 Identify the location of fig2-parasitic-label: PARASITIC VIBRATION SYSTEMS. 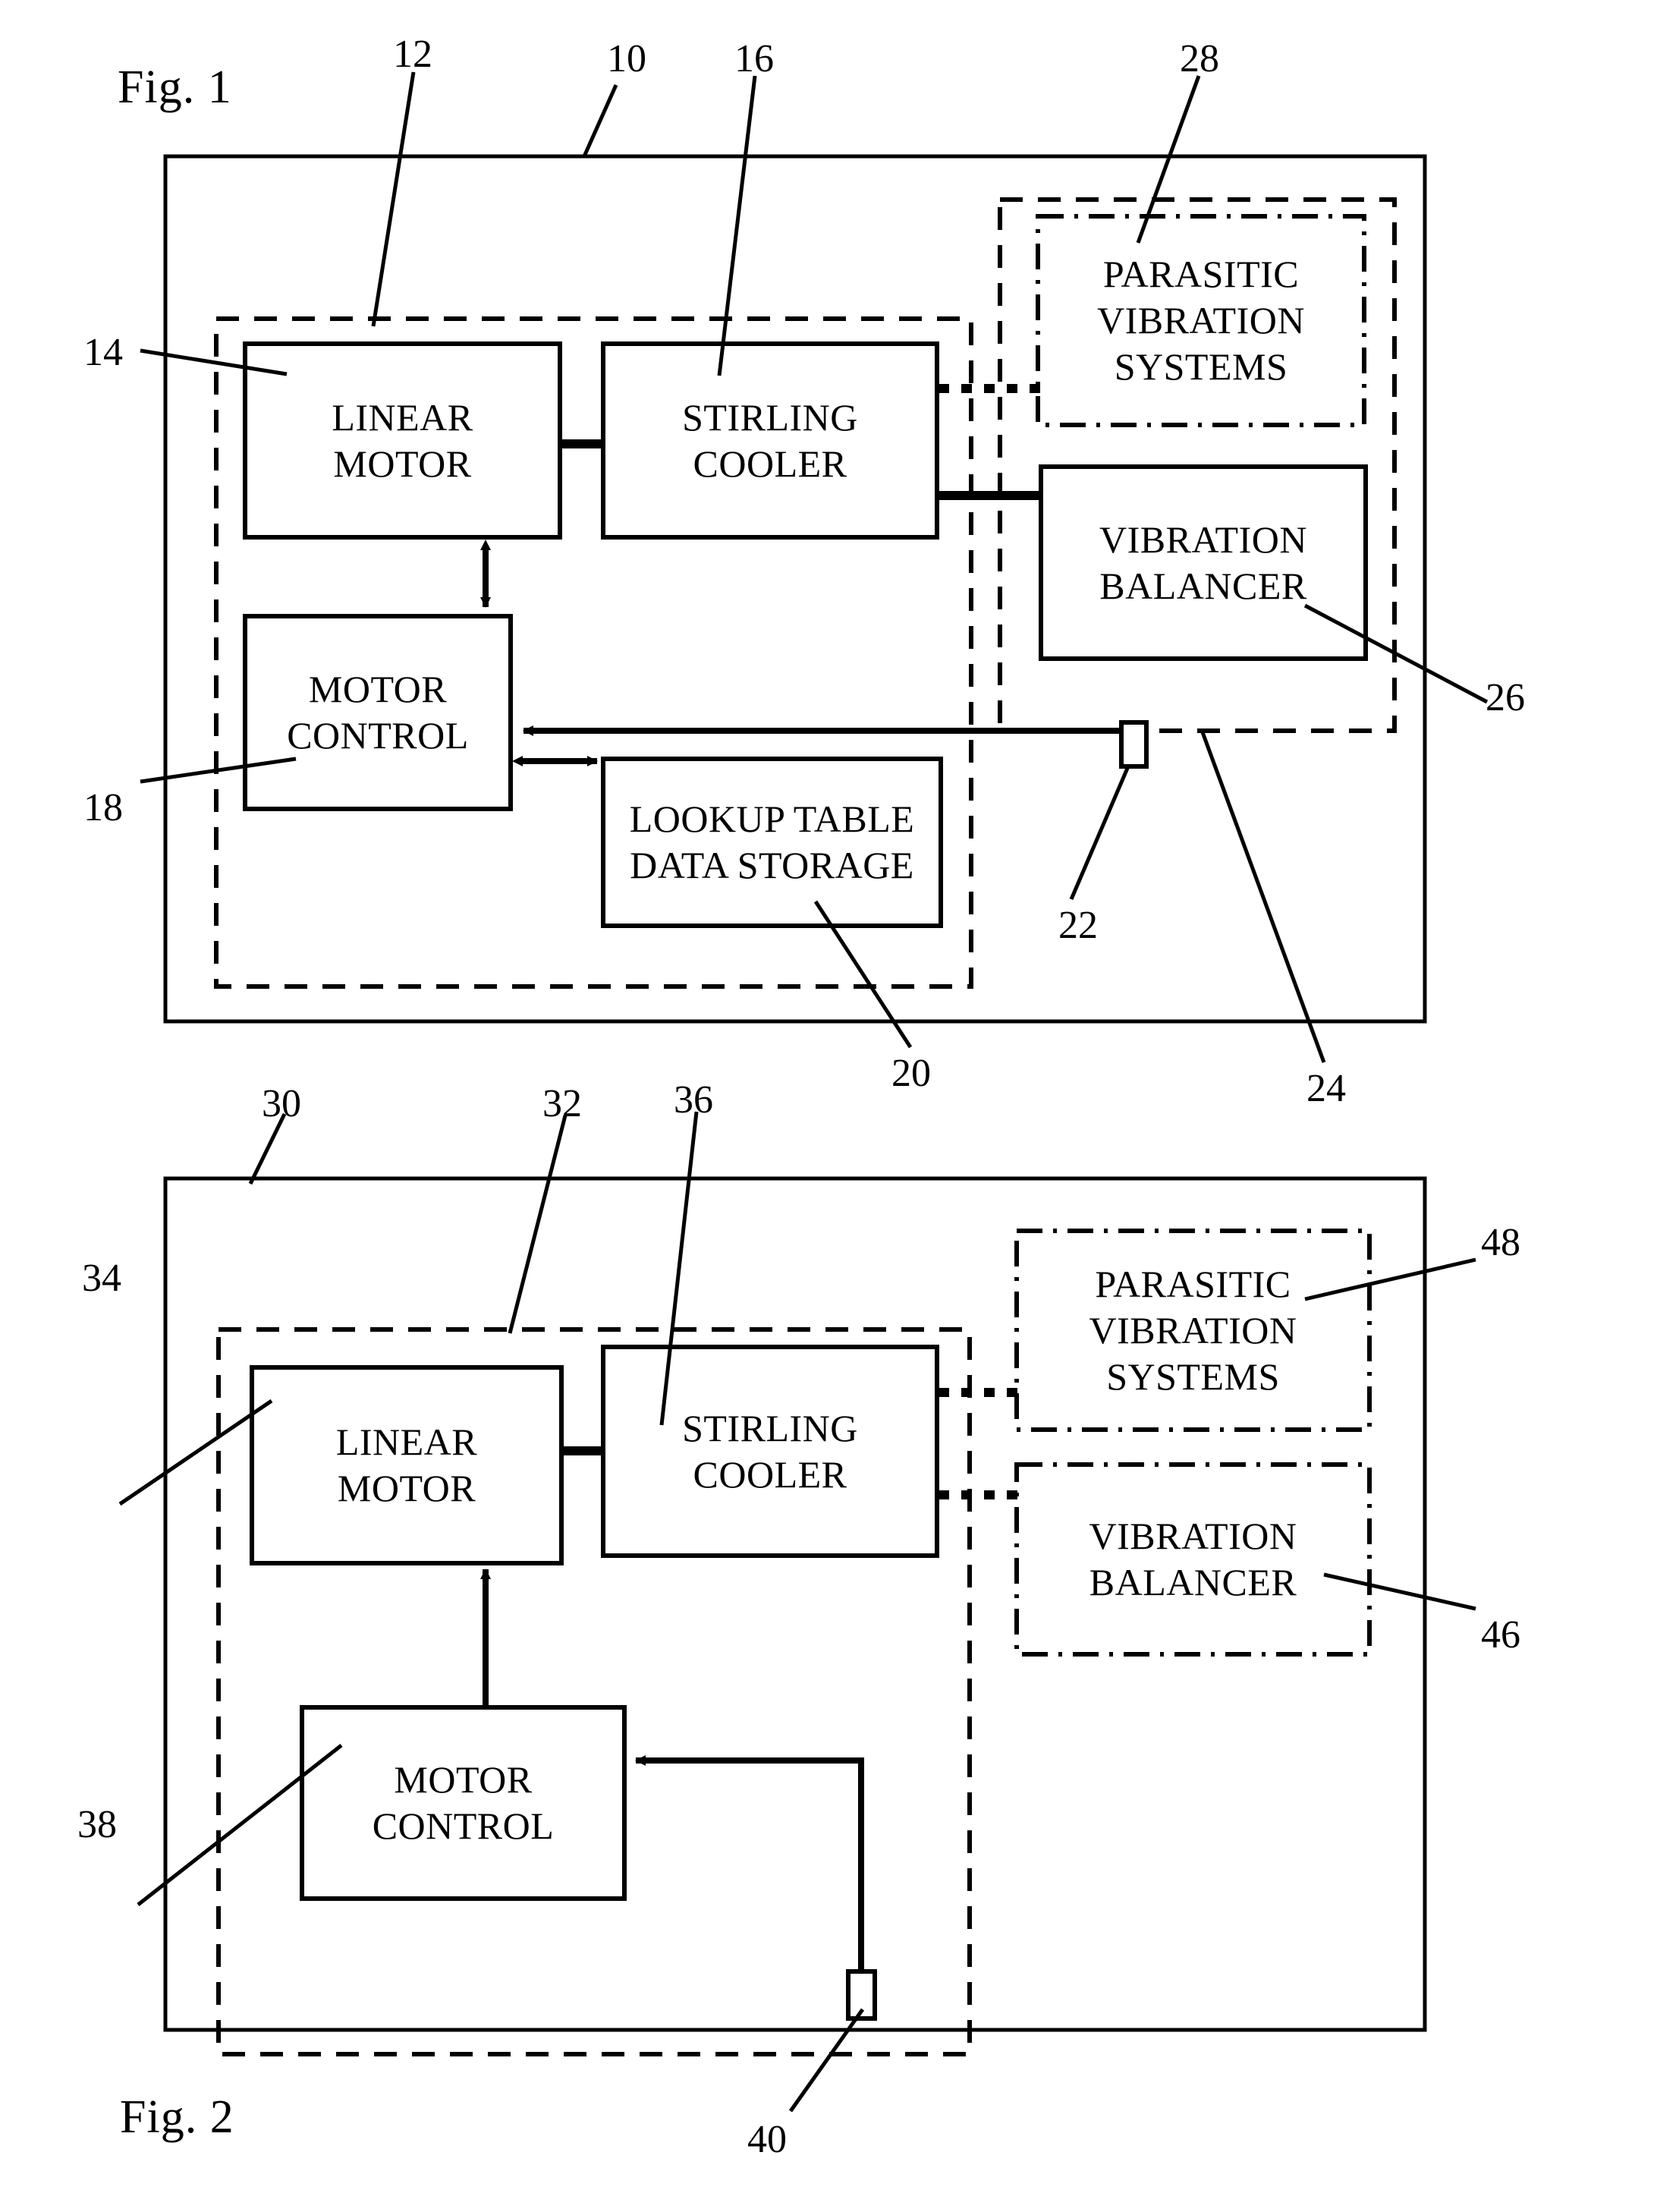
(1193, 1330).